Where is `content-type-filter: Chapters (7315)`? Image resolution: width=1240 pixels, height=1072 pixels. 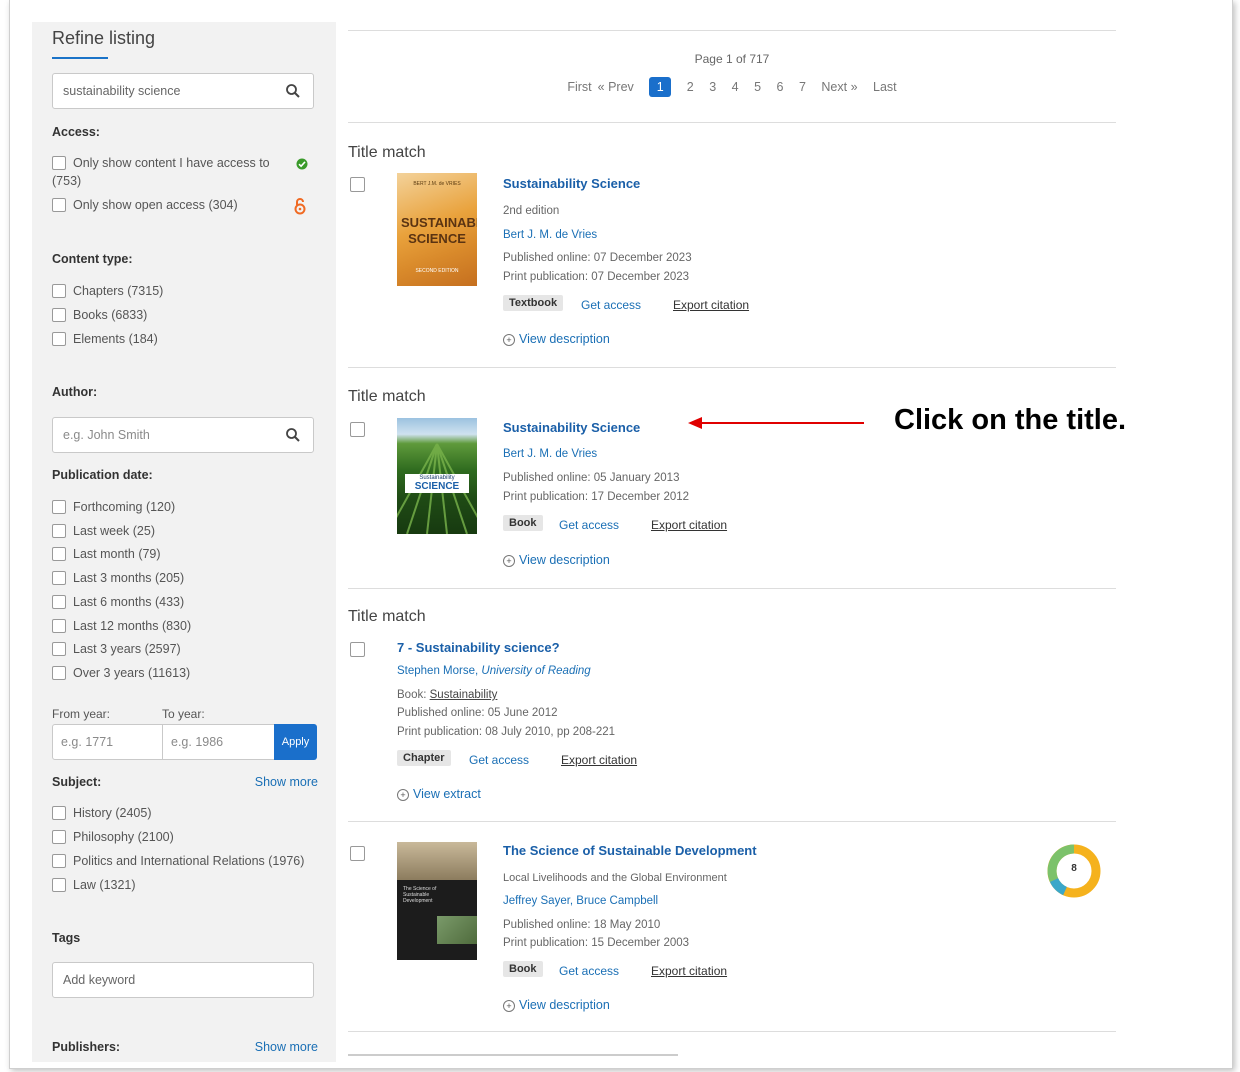 content-type-filter: Chapters (7315) is located at coordinates (107, 291).